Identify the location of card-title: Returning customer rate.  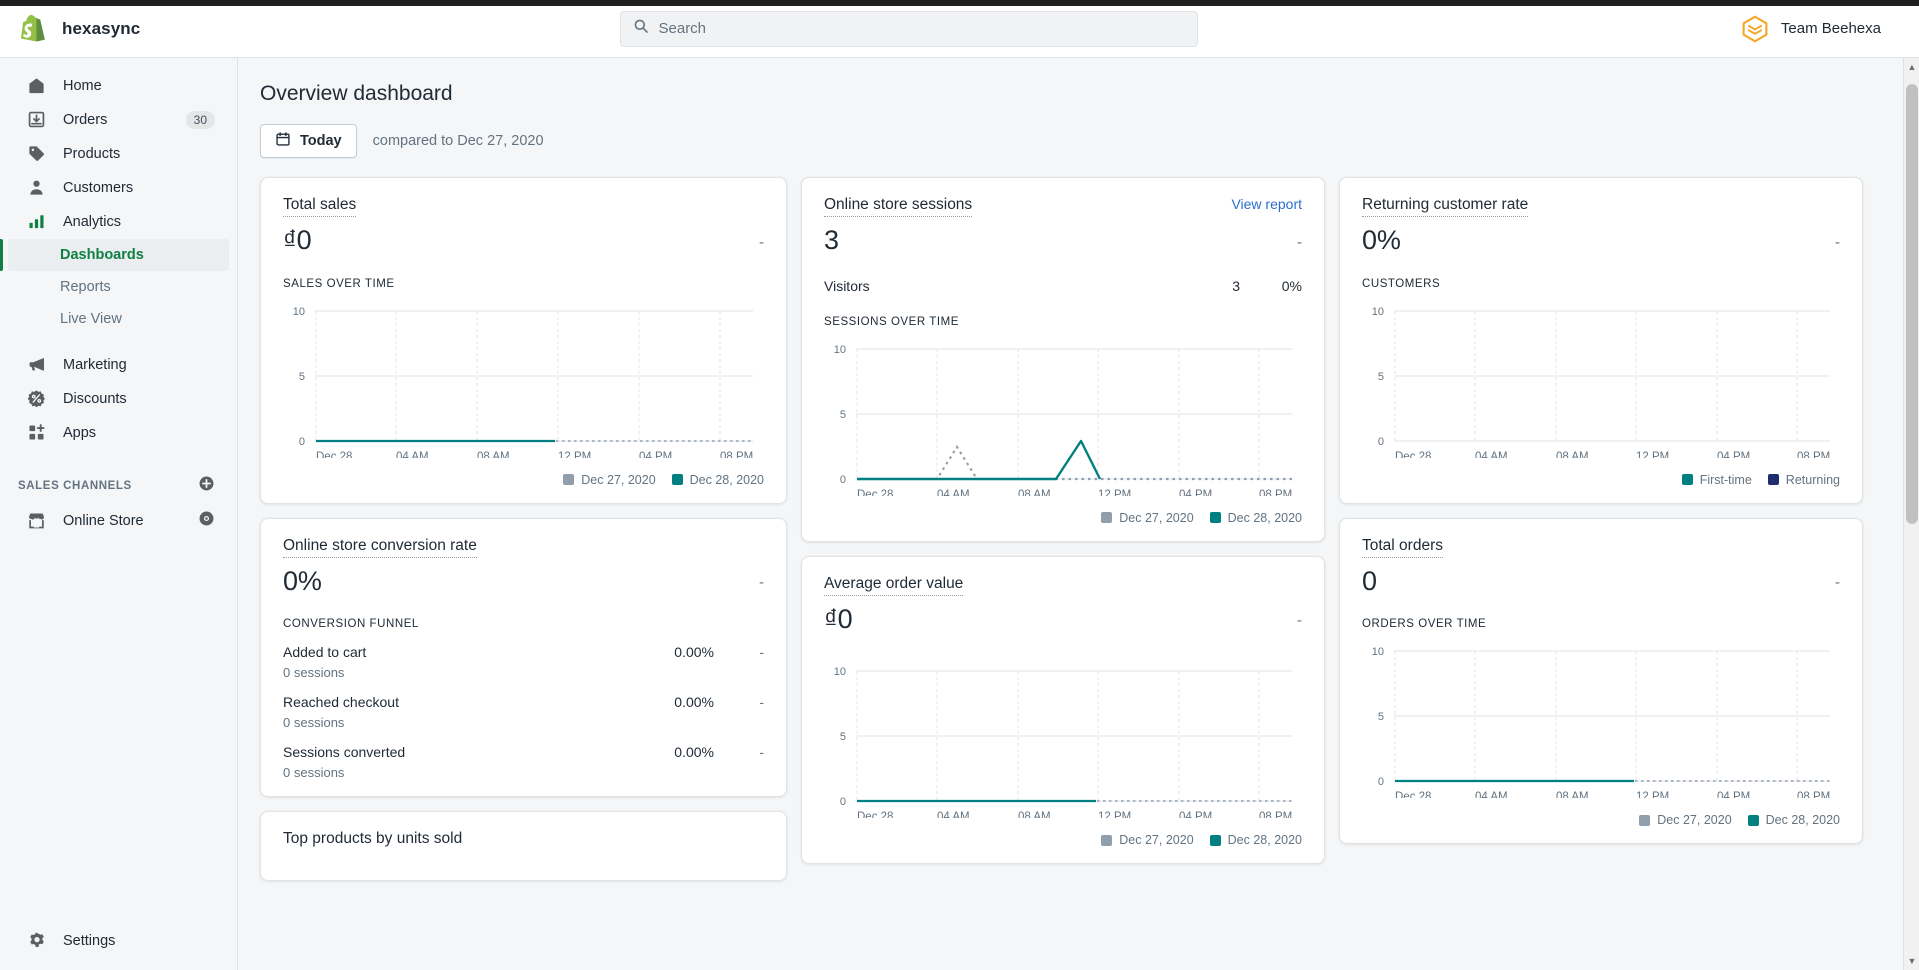
(1445, 206).